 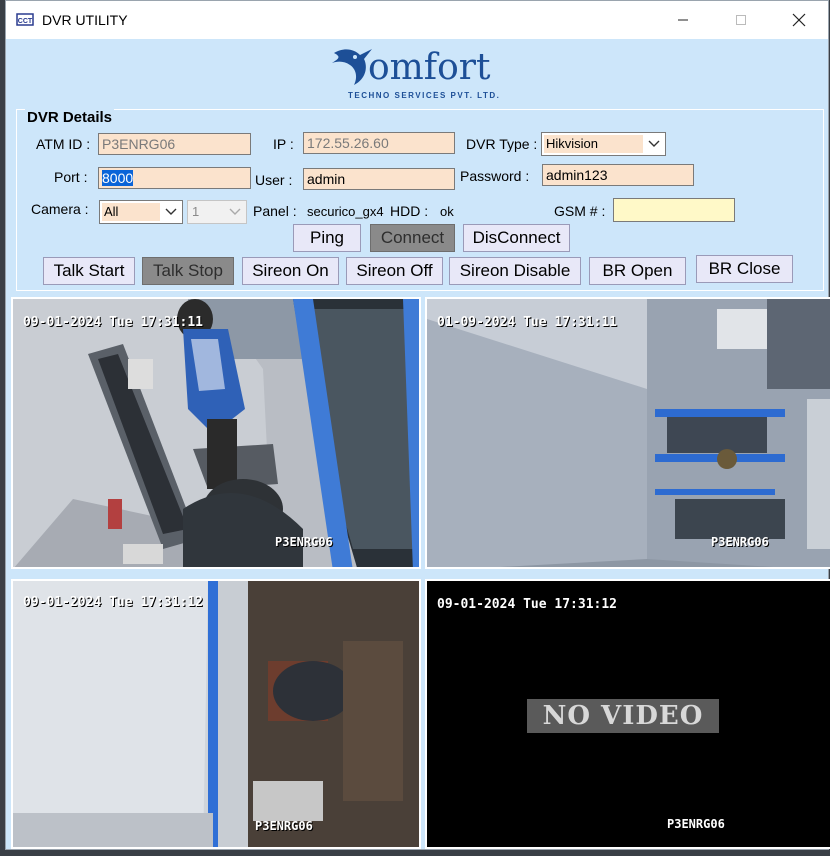 What do you see at coordinates (71, 177) in the screenshot?
I see `port-label: Port :` at bounding box center [71, 177].